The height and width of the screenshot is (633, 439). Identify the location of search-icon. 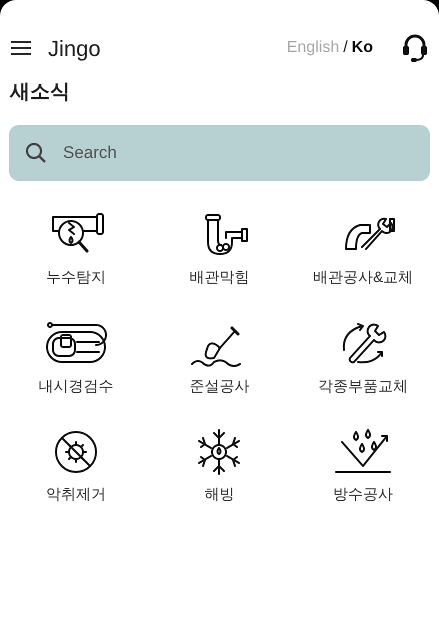
(36, 153).